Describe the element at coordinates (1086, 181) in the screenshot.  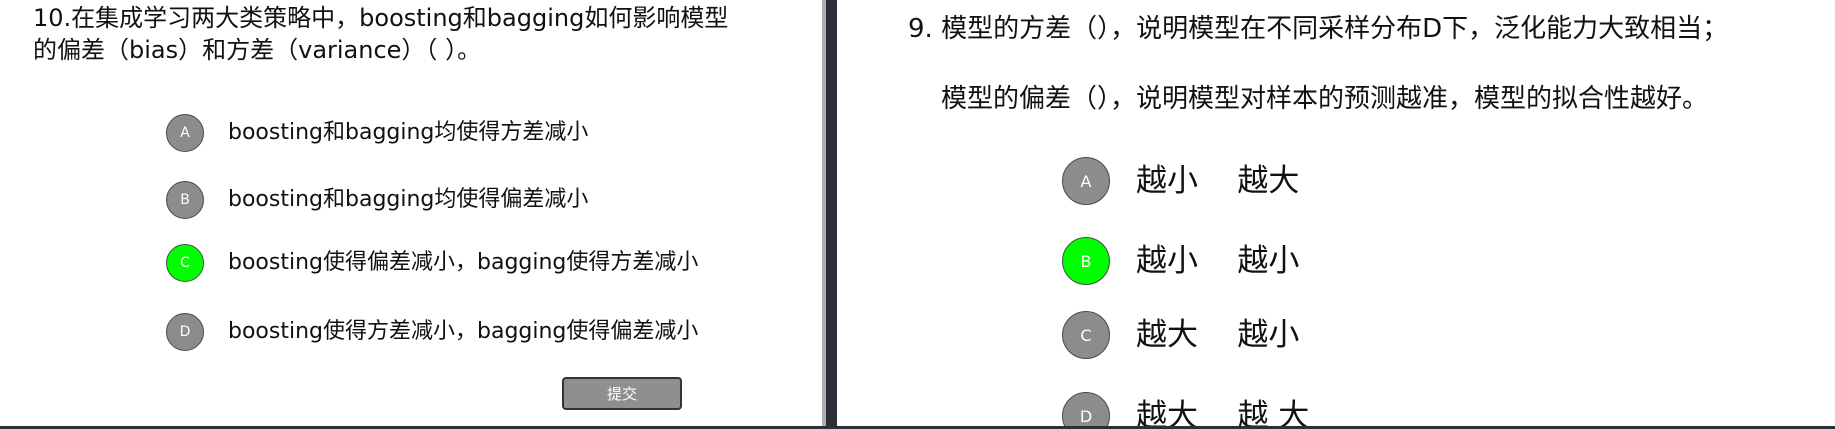
I see `q9-option-a-radio: A` at that location.